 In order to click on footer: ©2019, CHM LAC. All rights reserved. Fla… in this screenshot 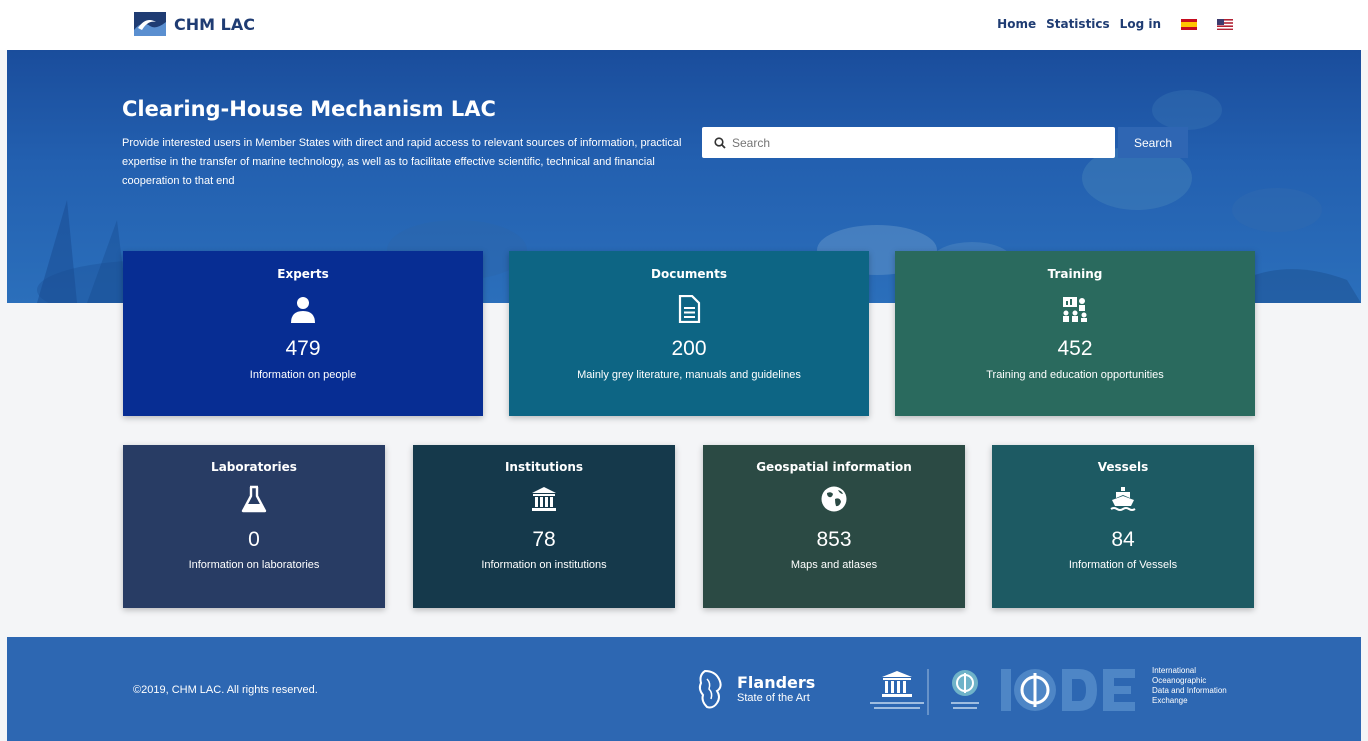, I will do `click(684, 689)`.